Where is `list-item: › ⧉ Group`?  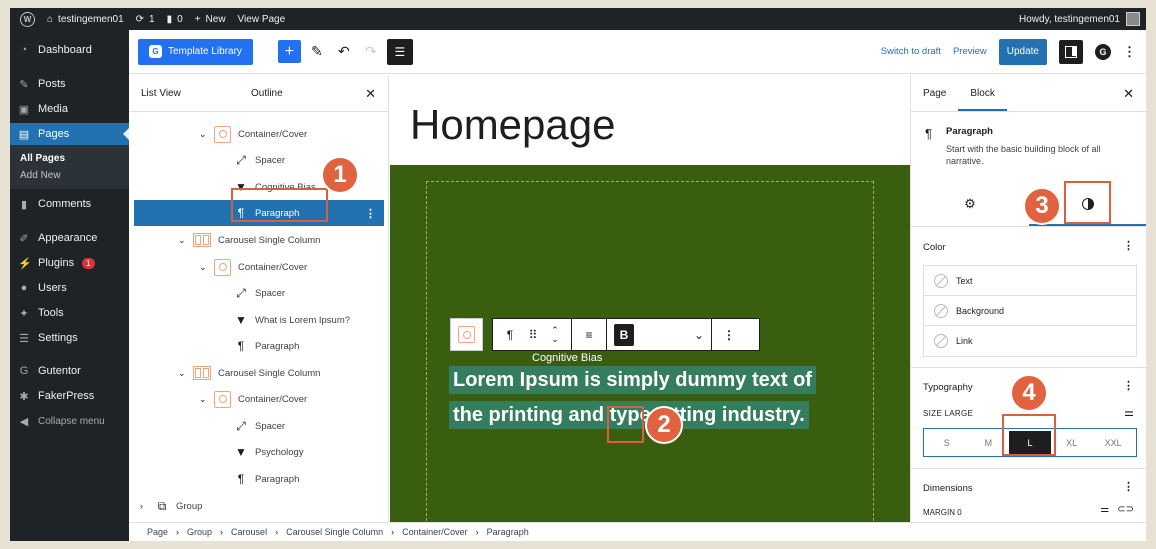 list-item: › ⧉ Group is located at coordinates (171, 506).